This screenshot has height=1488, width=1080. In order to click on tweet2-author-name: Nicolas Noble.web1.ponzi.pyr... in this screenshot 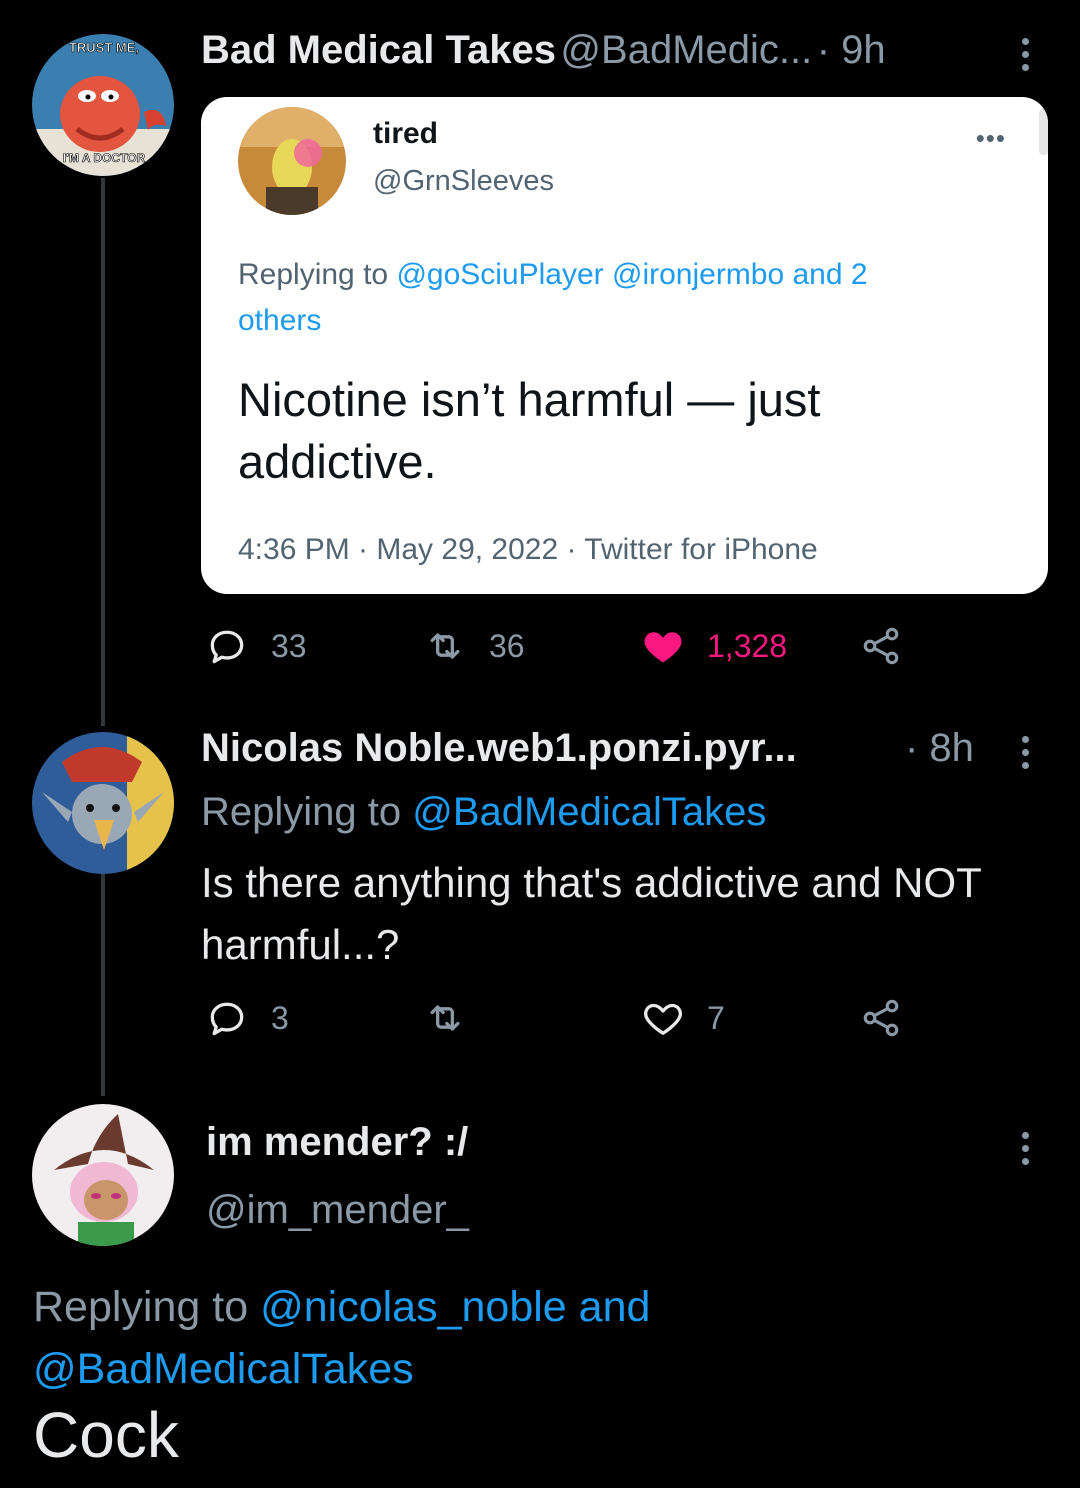, I will do `click(499, 748)`.